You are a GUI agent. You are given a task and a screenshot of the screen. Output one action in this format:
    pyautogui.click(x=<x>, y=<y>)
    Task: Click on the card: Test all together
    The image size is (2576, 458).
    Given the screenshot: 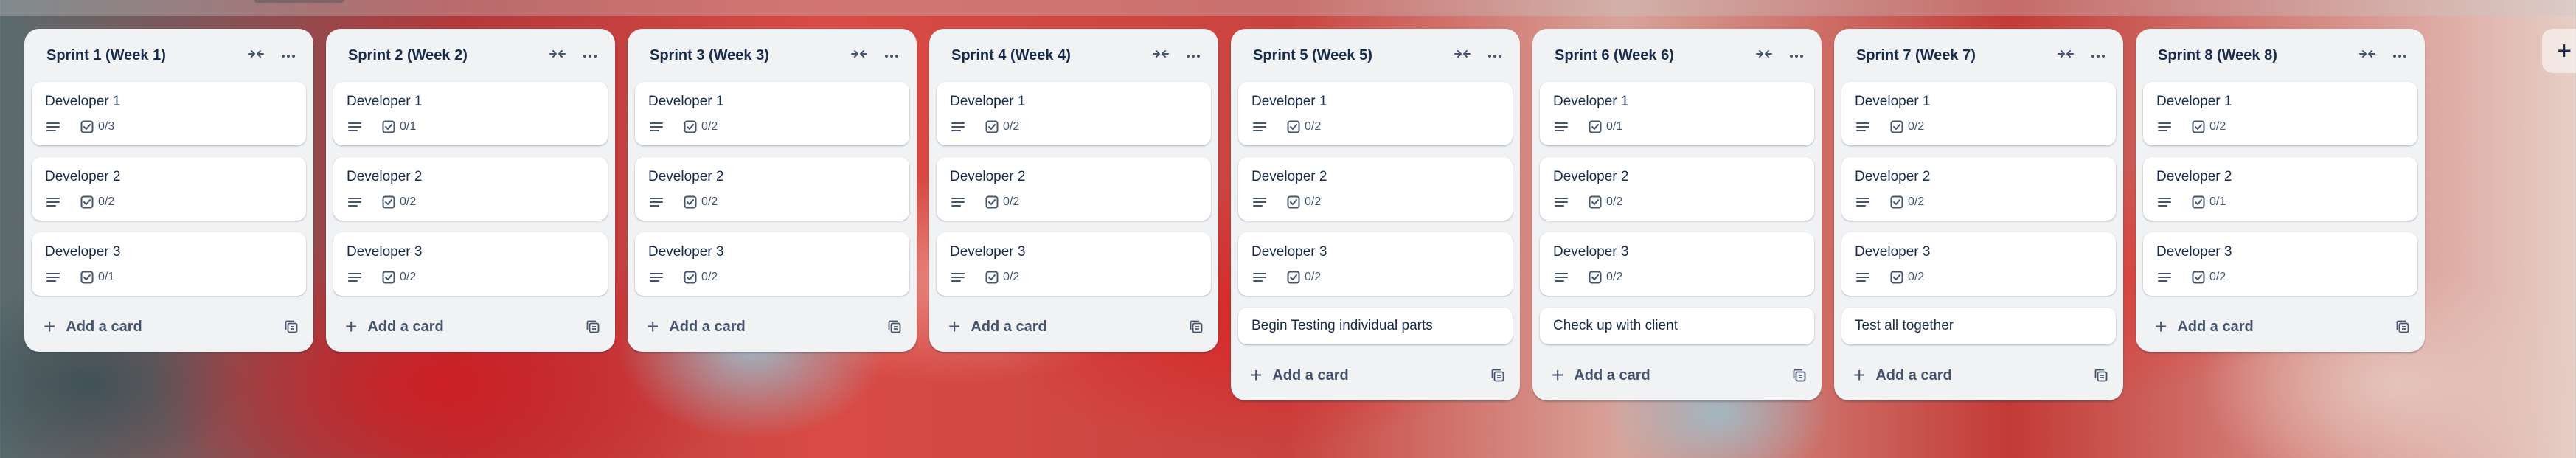 What is the action you would take?
    pyautogui.click(x=1978, y=326)
    